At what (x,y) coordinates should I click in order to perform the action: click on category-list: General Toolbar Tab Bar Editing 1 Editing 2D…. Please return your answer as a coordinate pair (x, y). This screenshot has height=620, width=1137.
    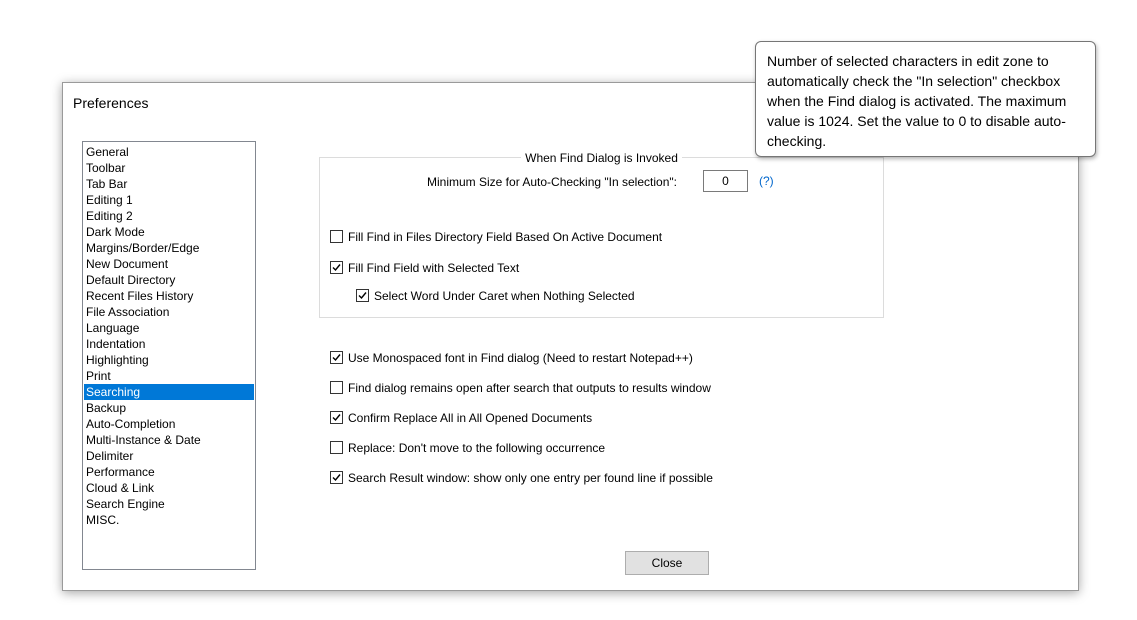
    Looking at the image, I should click on (169, 355).